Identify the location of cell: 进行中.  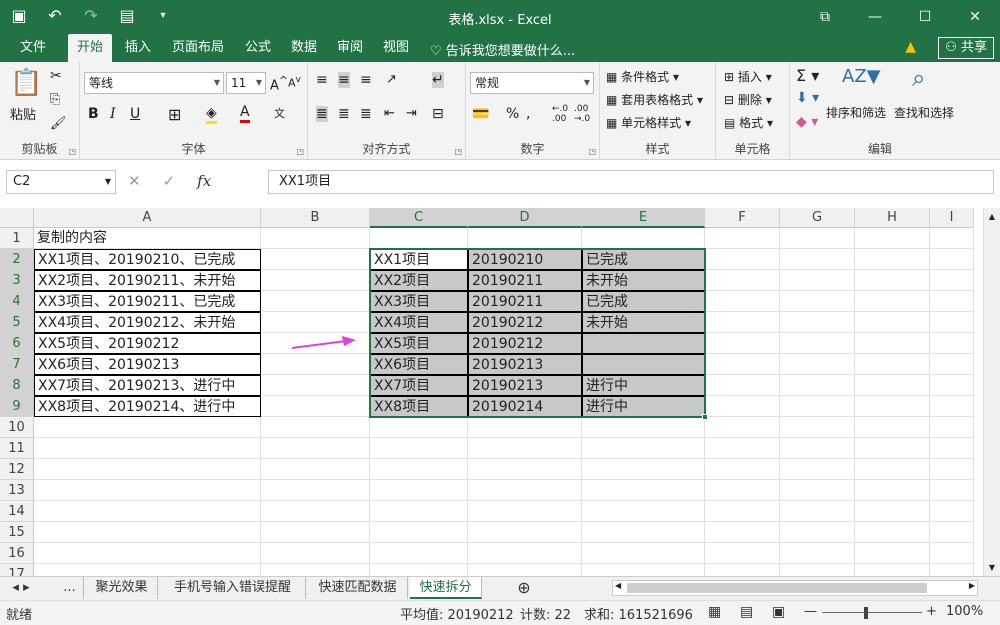
(643, 406).